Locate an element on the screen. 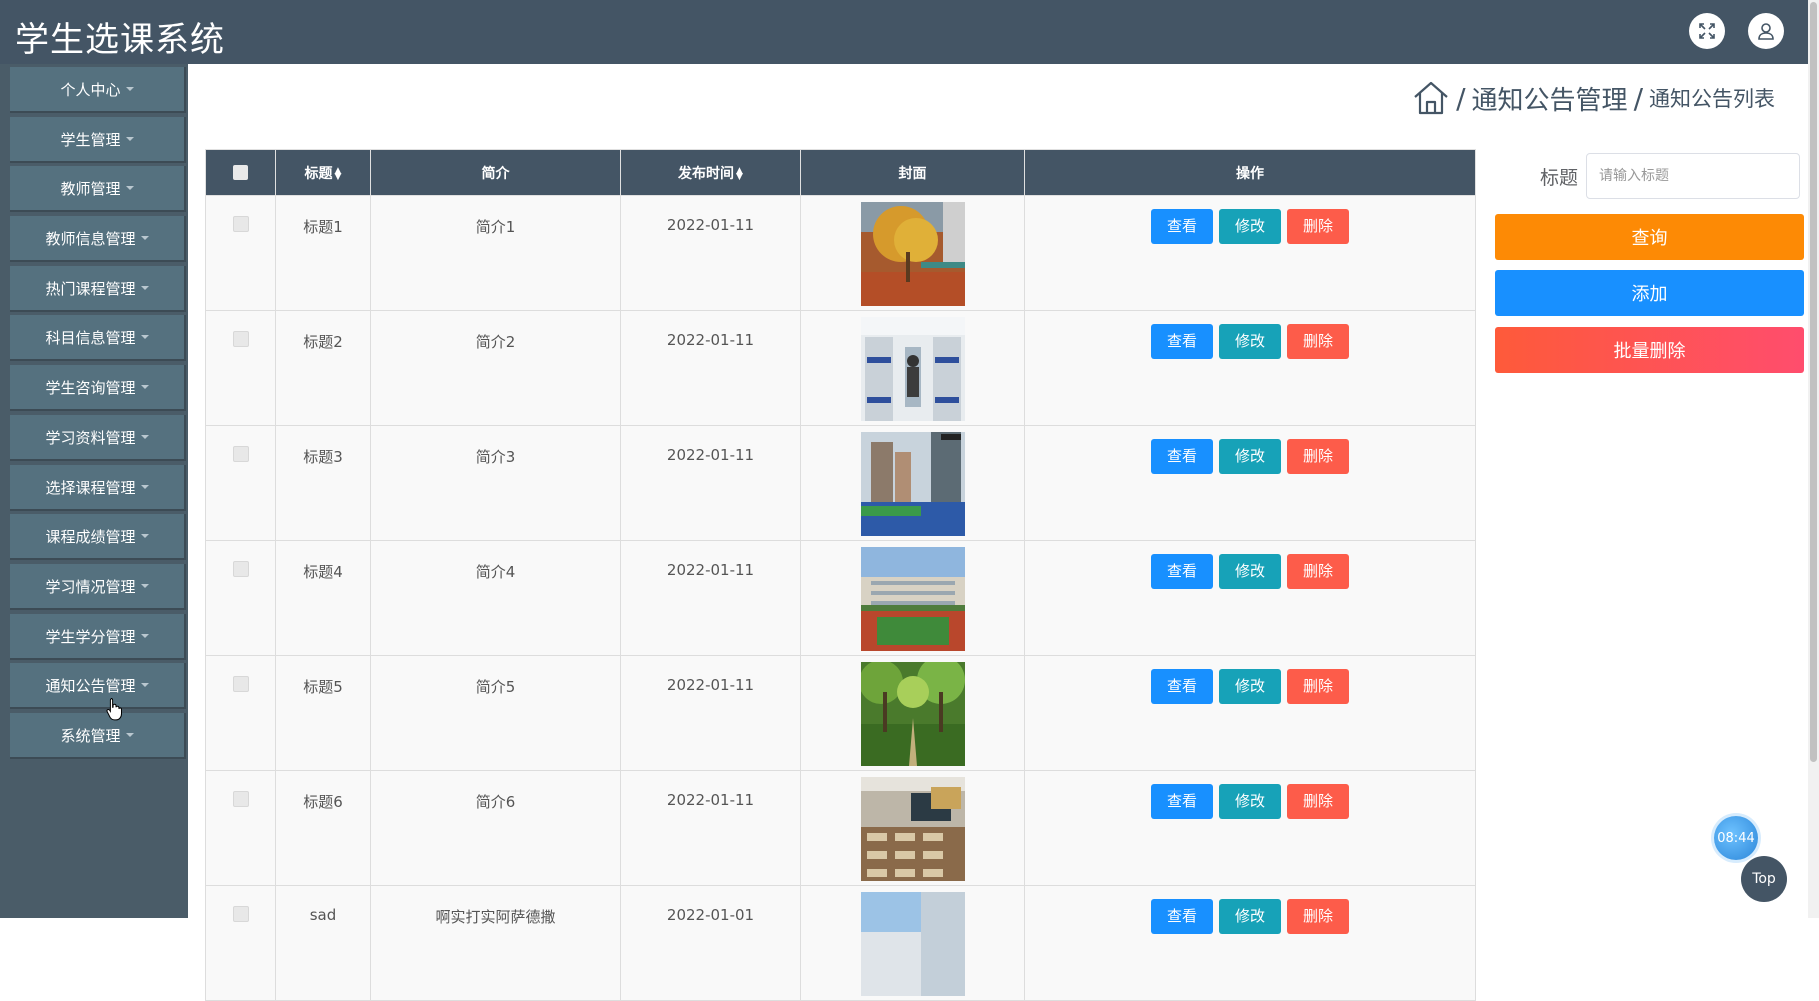  select-all-checkbox is located at coordinates (240, 172).